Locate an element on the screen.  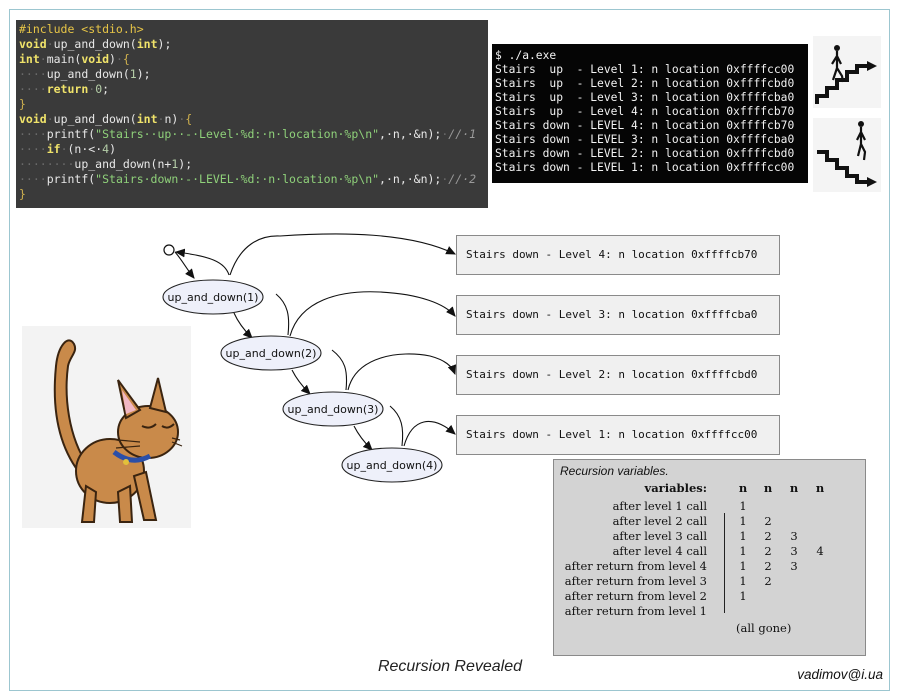
variables-row: after level 2 call 1 2 is located at coordinates (709, 521).